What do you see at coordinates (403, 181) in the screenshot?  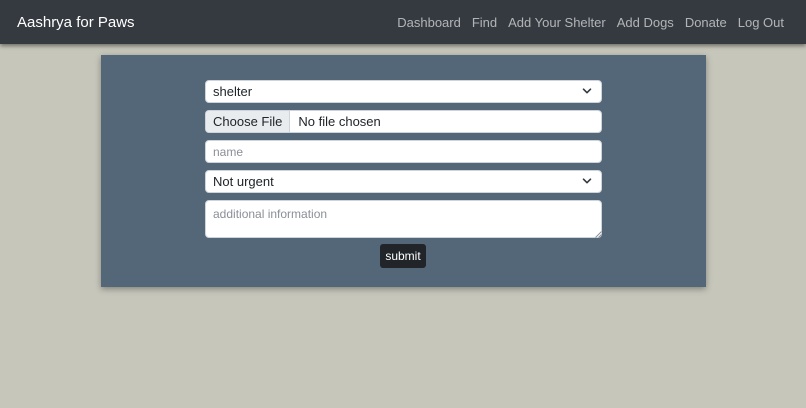 I see `urgency-select: Not urgent` at bounding box center [403, 181].